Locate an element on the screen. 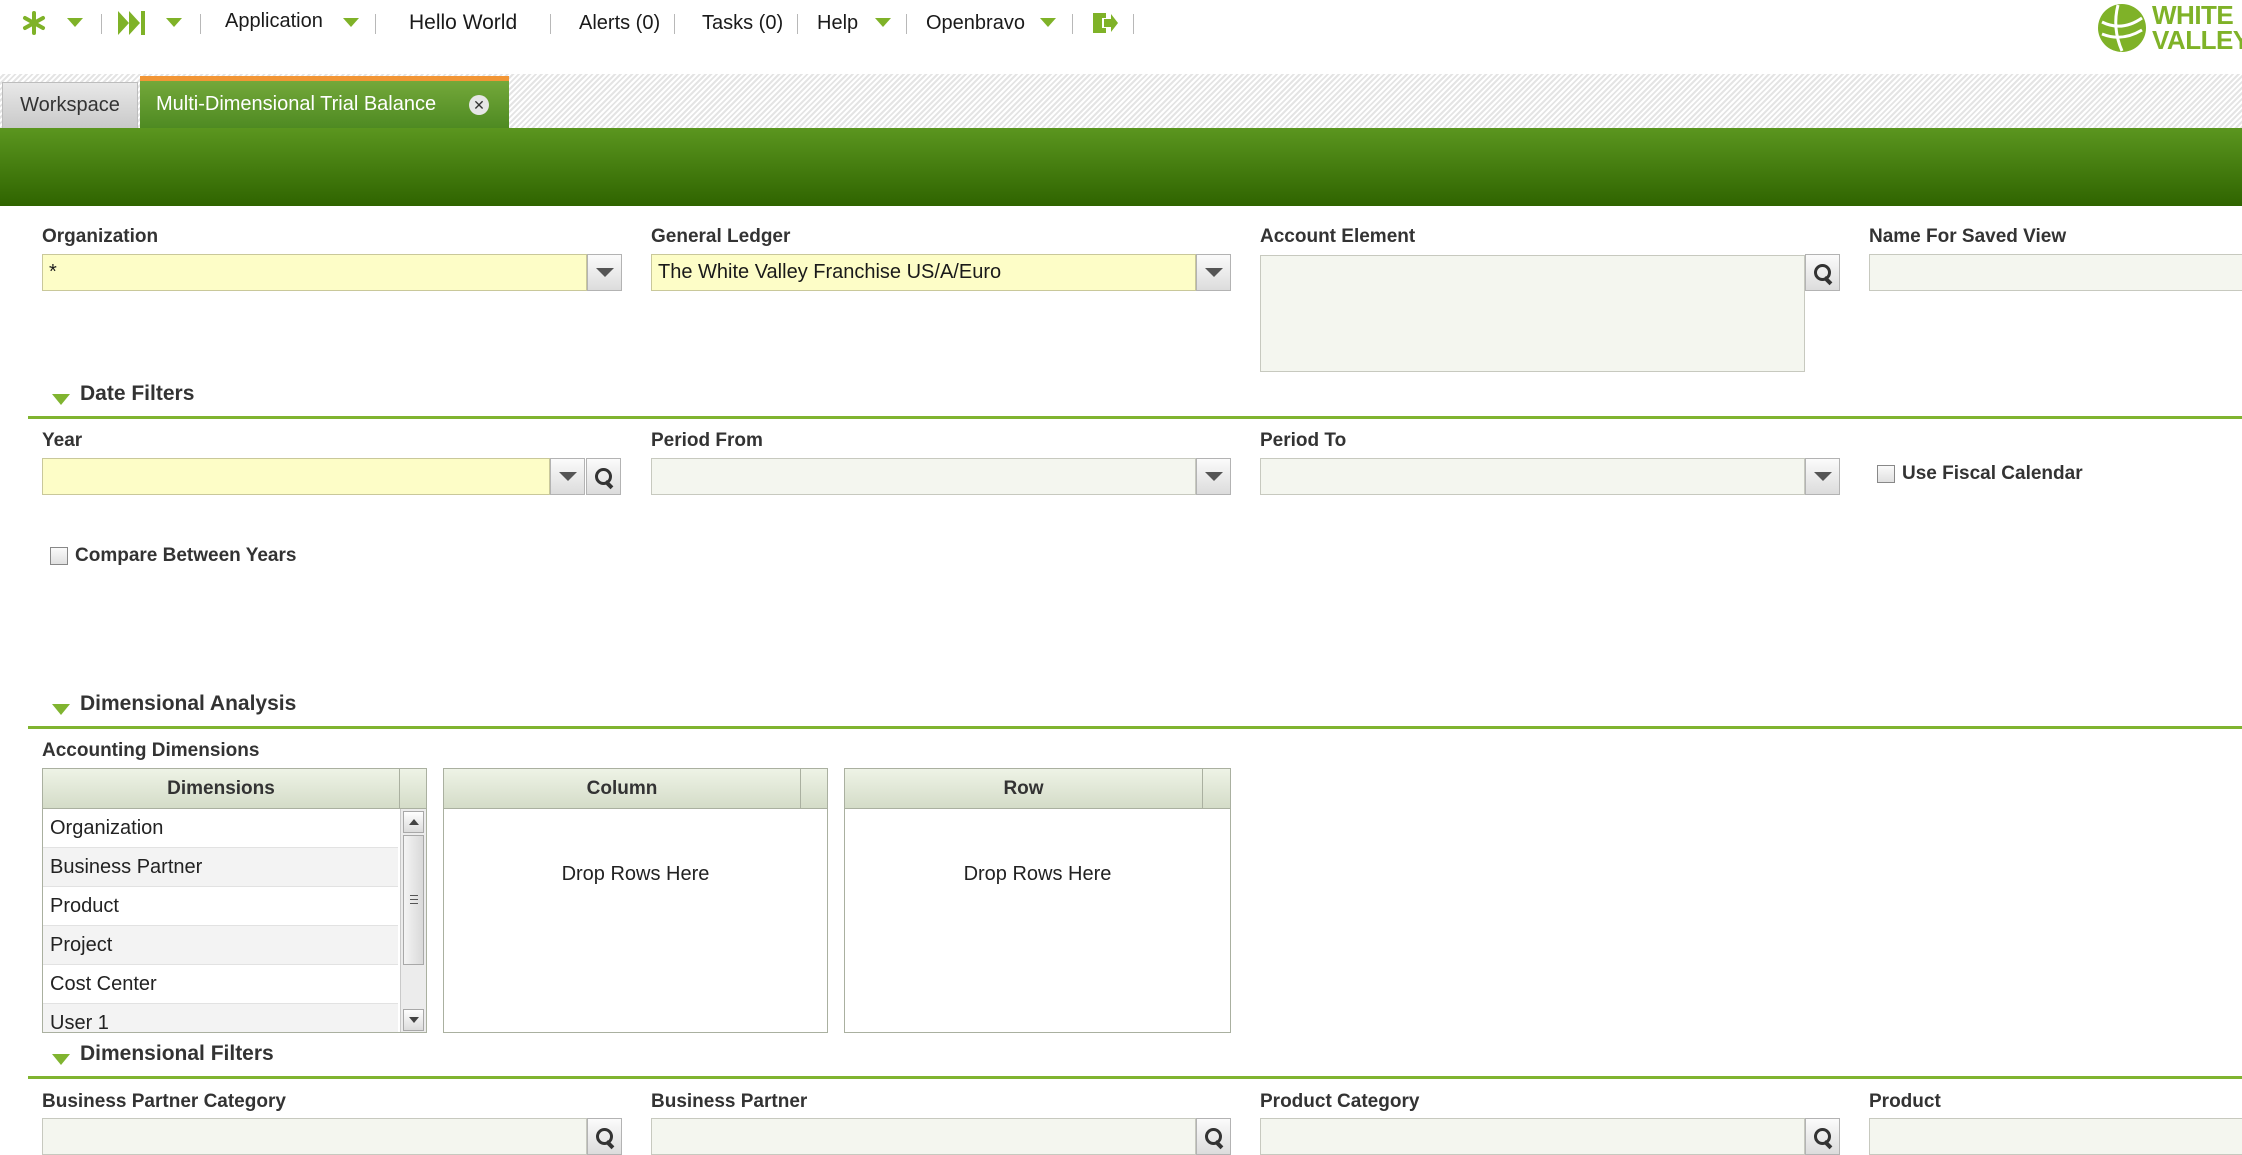  list-item: Project is located at coordinates (220, 945).